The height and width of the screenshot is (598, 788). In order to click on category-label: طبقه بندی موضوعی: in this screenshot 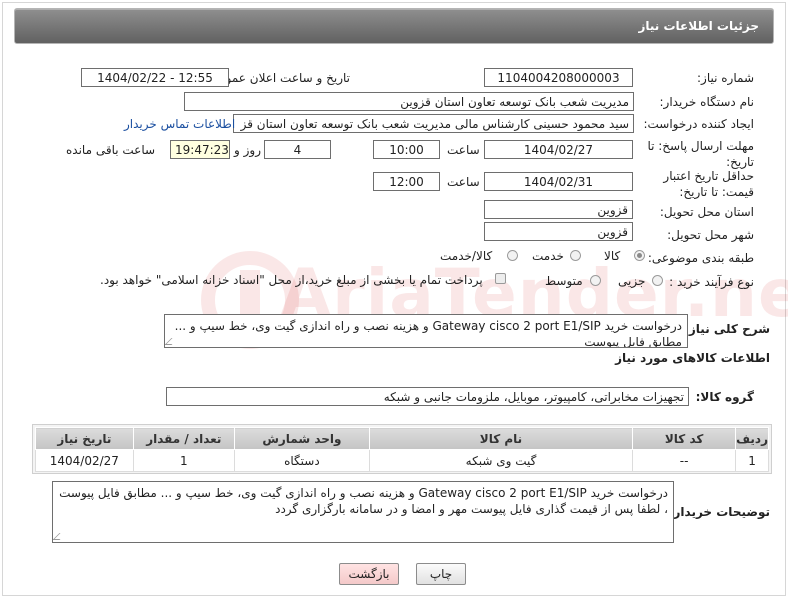, I will do `click(700, 258)`.